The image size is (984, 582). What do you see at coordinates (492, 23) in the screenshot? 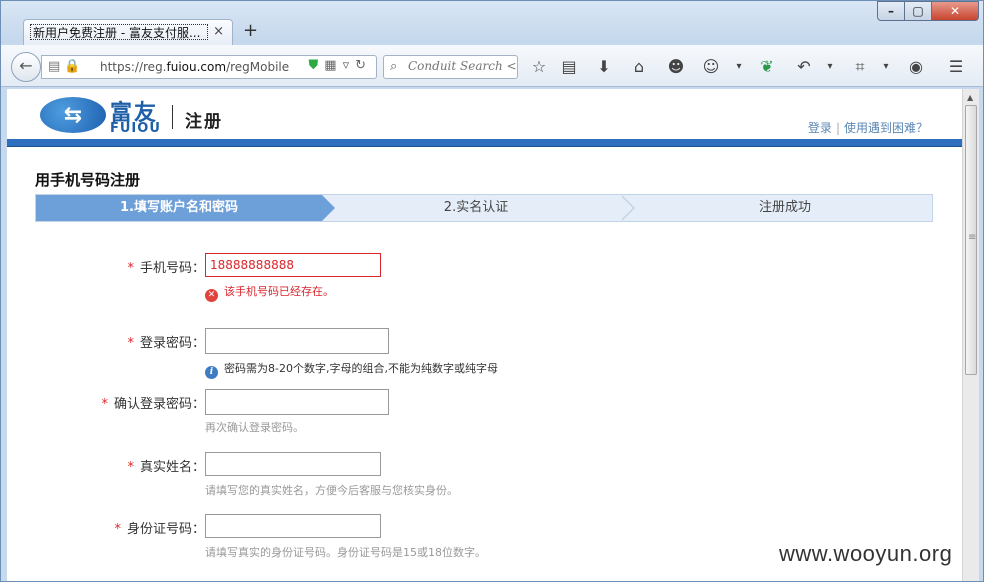
I see `title-bar: 新用户免费注册 - 富友支付服... × + – ▢ ✕` at bounding box center [492, 23].